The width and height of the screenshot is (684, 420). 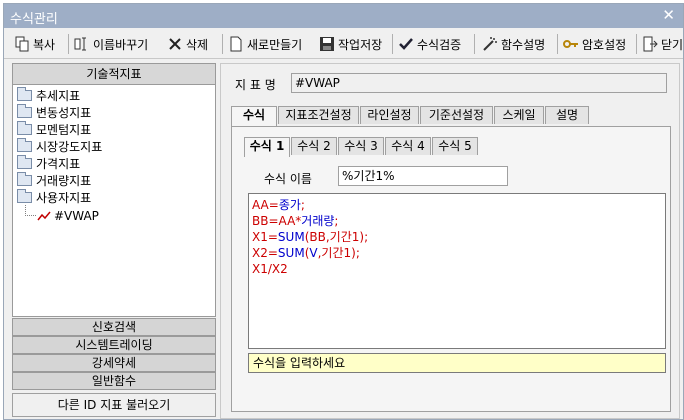 I want to click on formula-name-input: %기간1%, so click(x=423, y=176).